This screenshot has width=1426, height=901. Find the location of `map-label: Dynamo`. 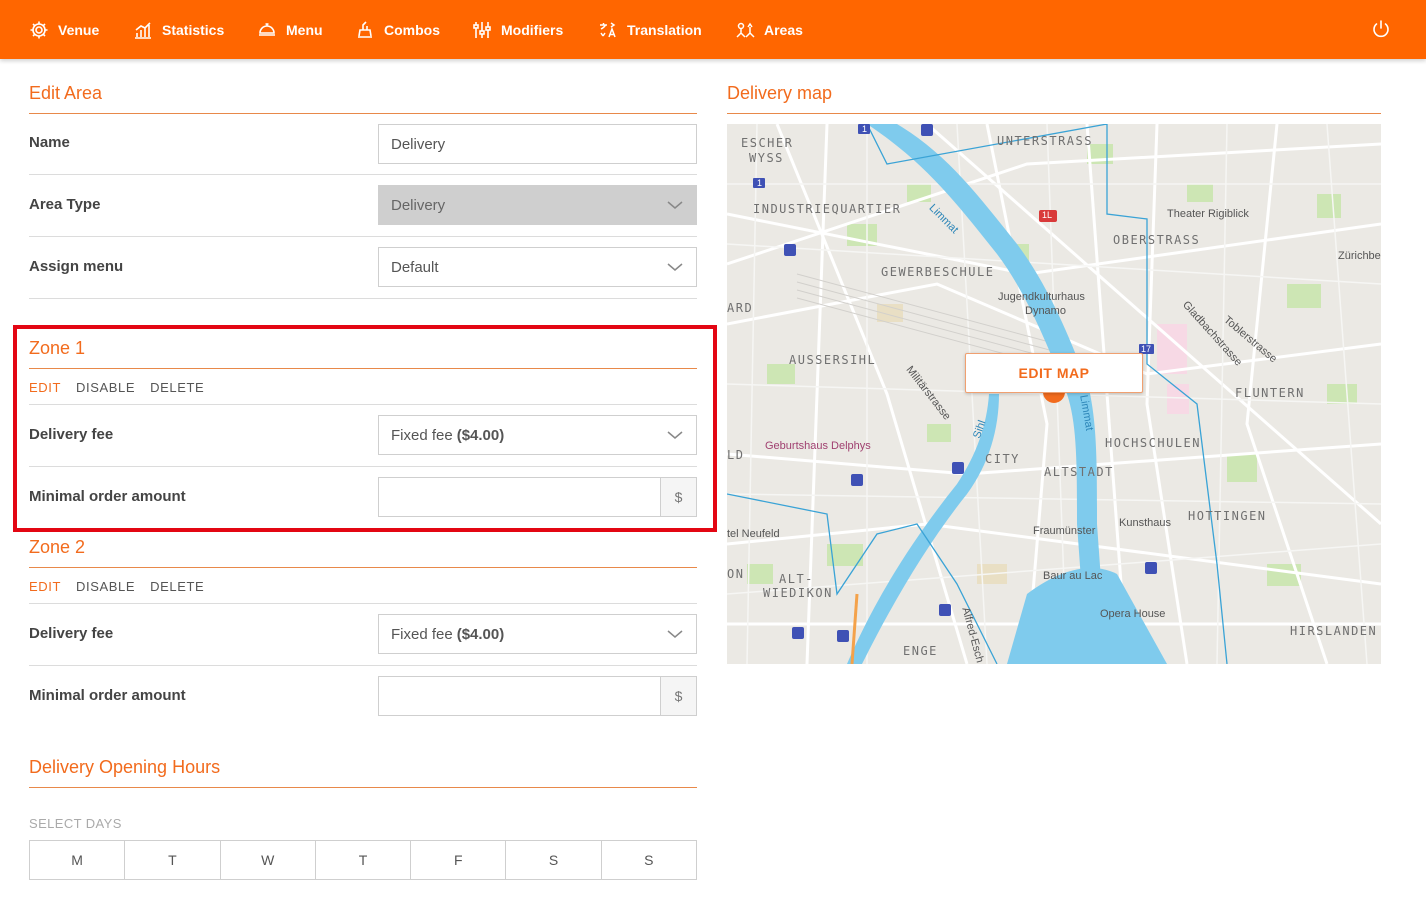

map-label: Dynamo is located at coordinates (1045, 311).